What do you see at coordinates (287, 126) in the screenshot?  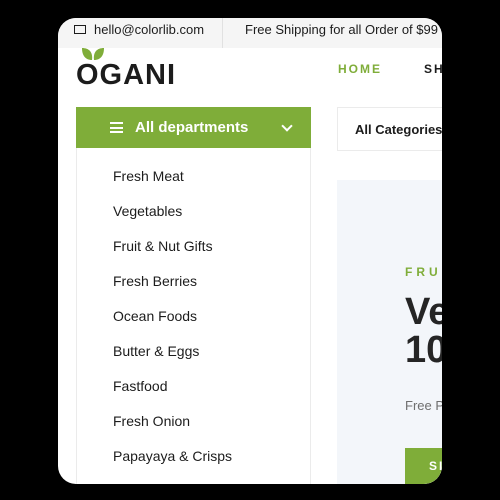 I see `chevron-down-icon` at bounding box center [287, 126].